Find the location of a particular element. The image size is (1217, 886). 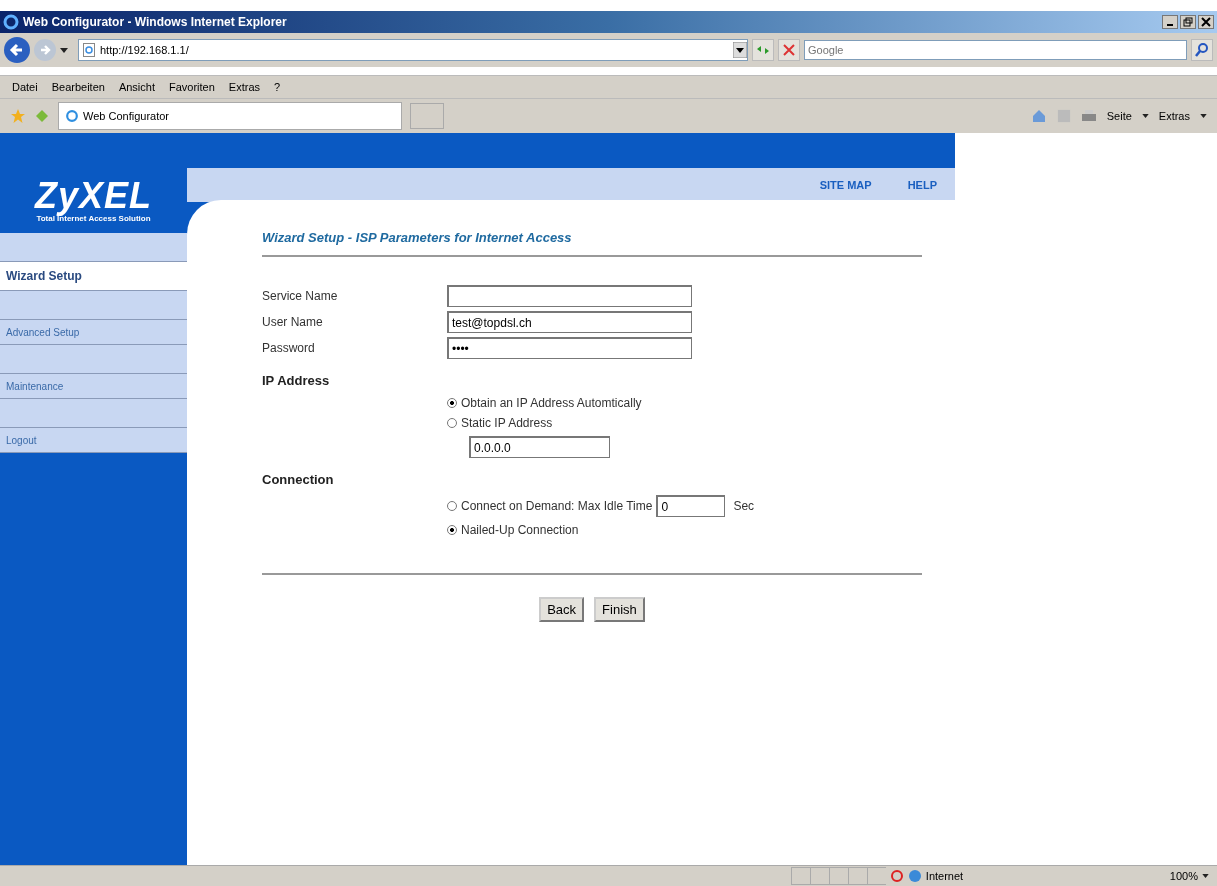

stop-button is located at coordinates (789, 50).